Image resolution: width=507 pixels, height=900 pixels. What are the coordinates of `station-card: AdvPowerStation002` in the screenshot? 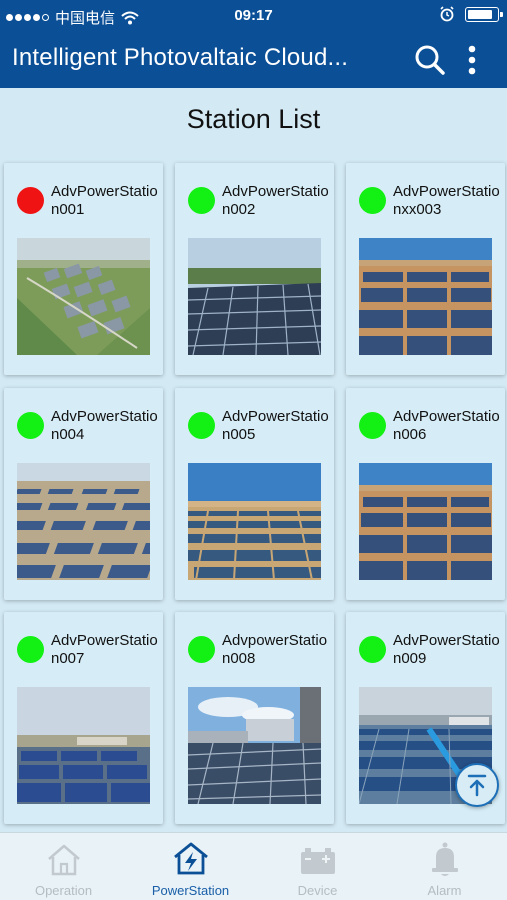 It's located at (254, 269).